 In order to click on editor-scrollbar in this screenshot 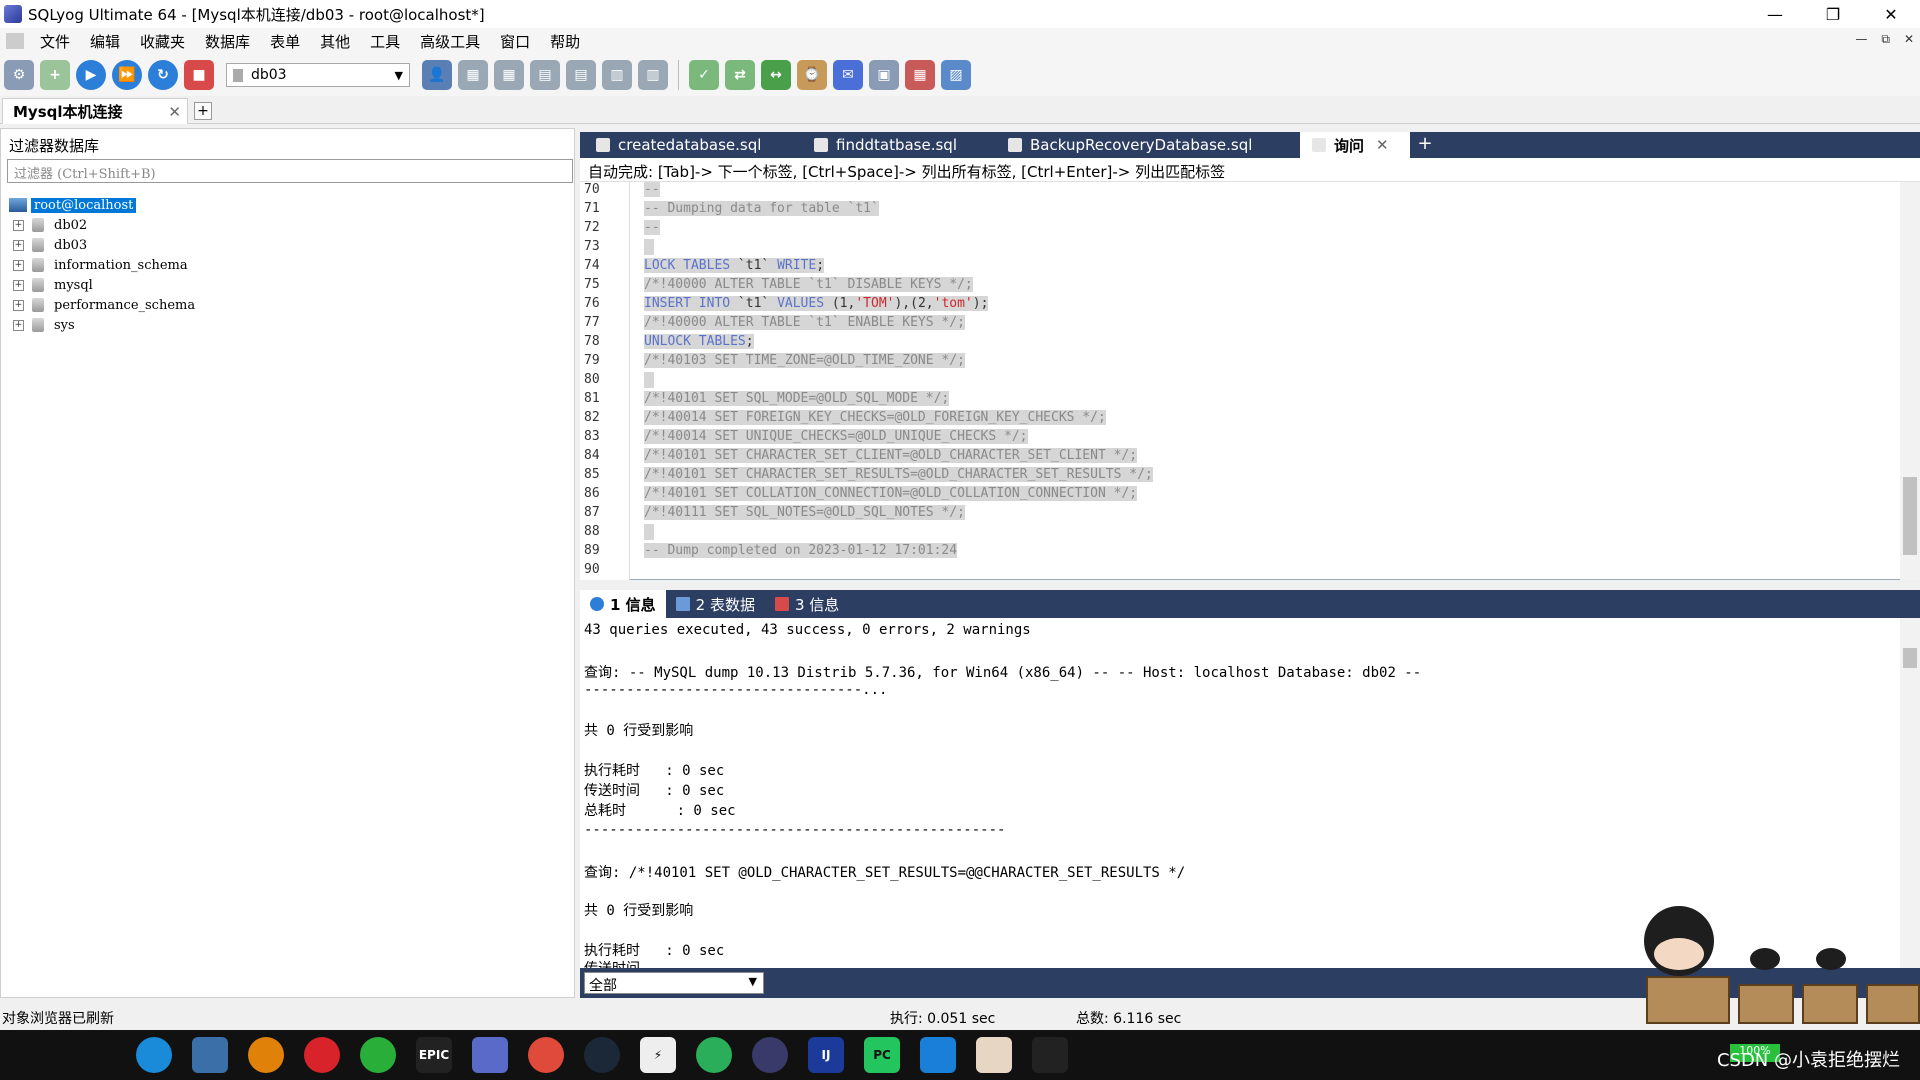, I will do `click(1910, 381)`.